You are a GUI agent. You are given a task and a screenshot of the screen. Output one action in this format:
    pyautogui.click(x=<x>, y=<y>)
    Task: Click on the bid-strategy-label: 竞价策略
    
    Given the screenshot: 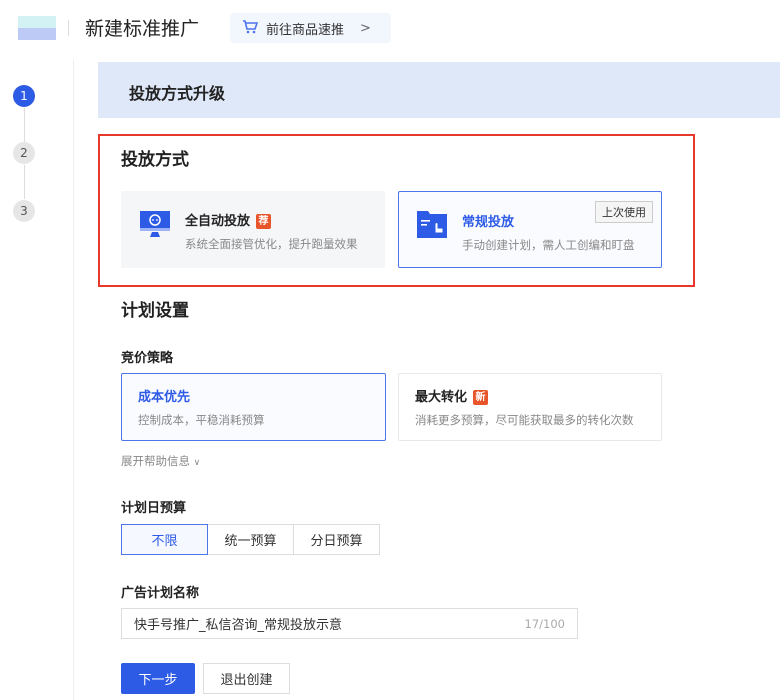 What is the action you would take?
    pyautogui.click(x=147, y=358)
    